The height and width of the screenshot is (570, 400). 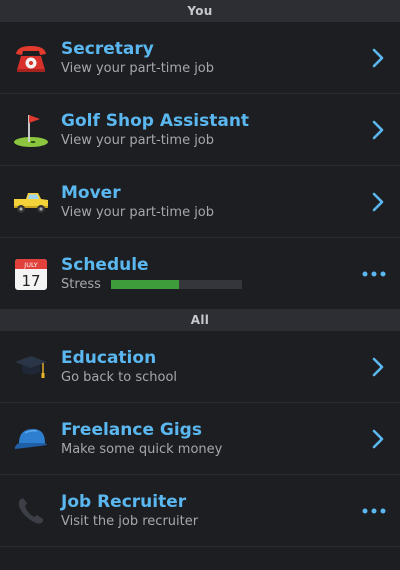 What do you see at coordinates (31, 202) in the screenshot?
I see `truck-icon` at bounding box center [31, 202].